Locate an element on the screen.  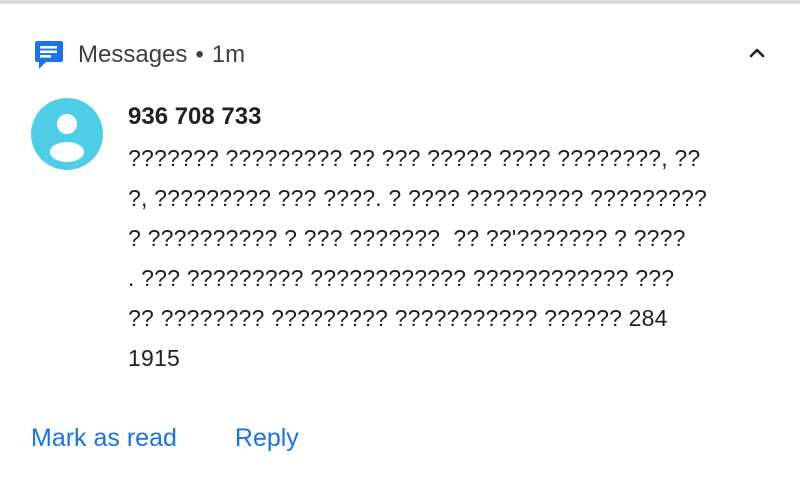
notification-actions: Mark as read Reply is located at coordinates (165, 438).